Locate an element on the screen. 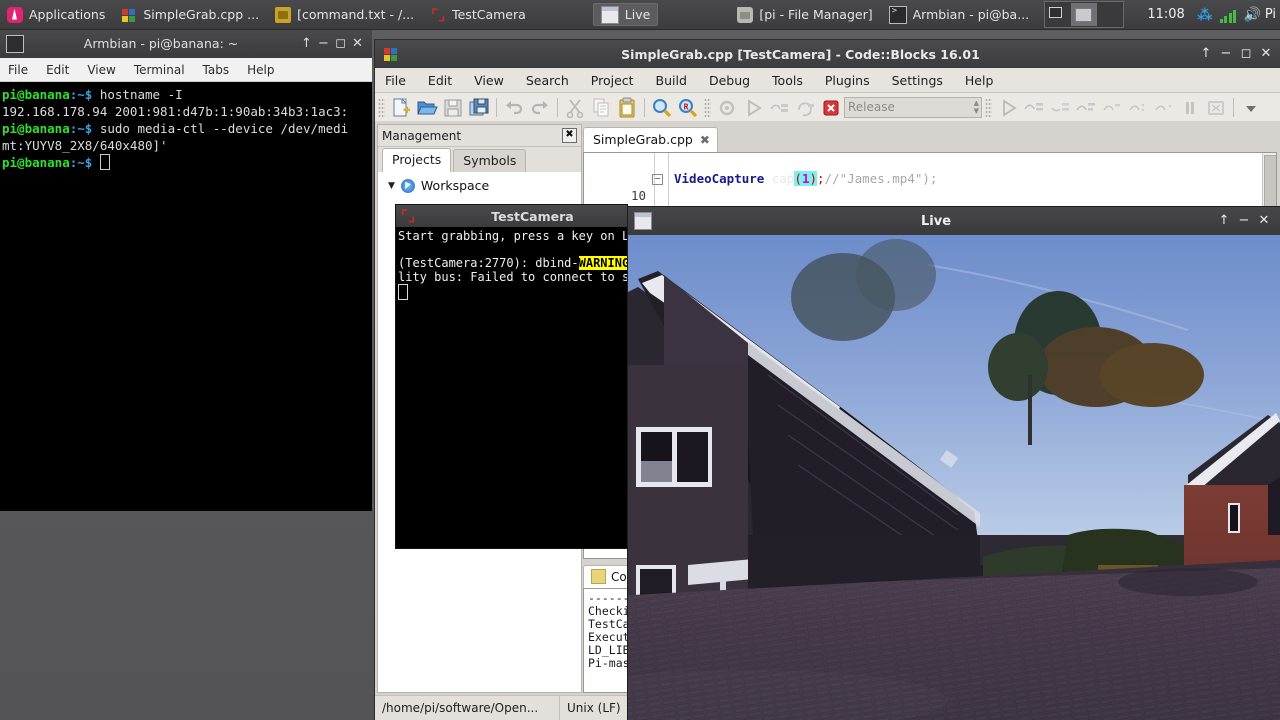 The height and width of the screenshot is (720, 1280). volume-icon: 🔊 is located at coordinates (1253, 15).